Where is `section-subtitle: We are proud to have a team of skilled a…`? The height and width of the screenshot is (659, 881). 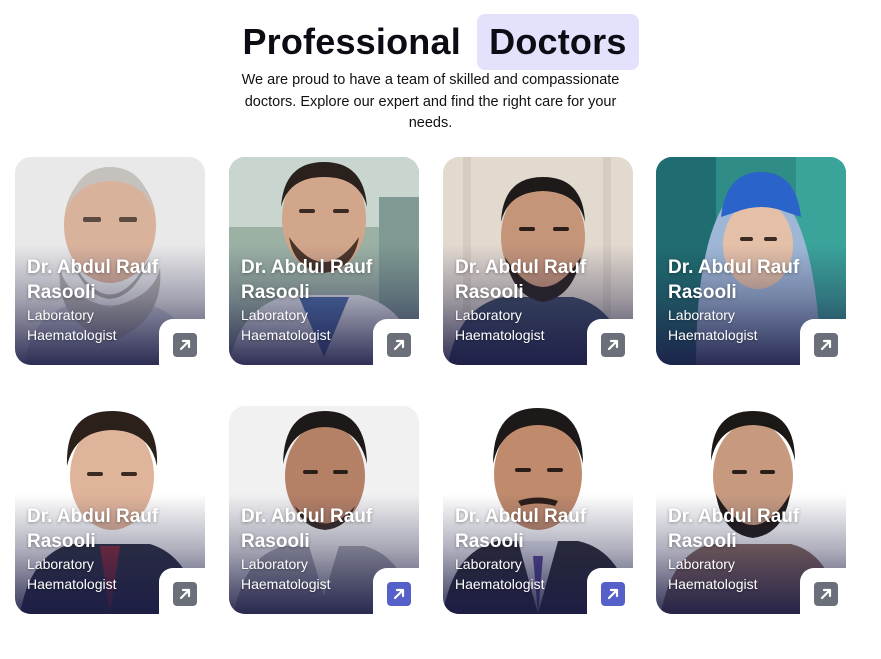 section-subtitle: We are proud to have a team of skilled a… is located at coordinates (430, 101).